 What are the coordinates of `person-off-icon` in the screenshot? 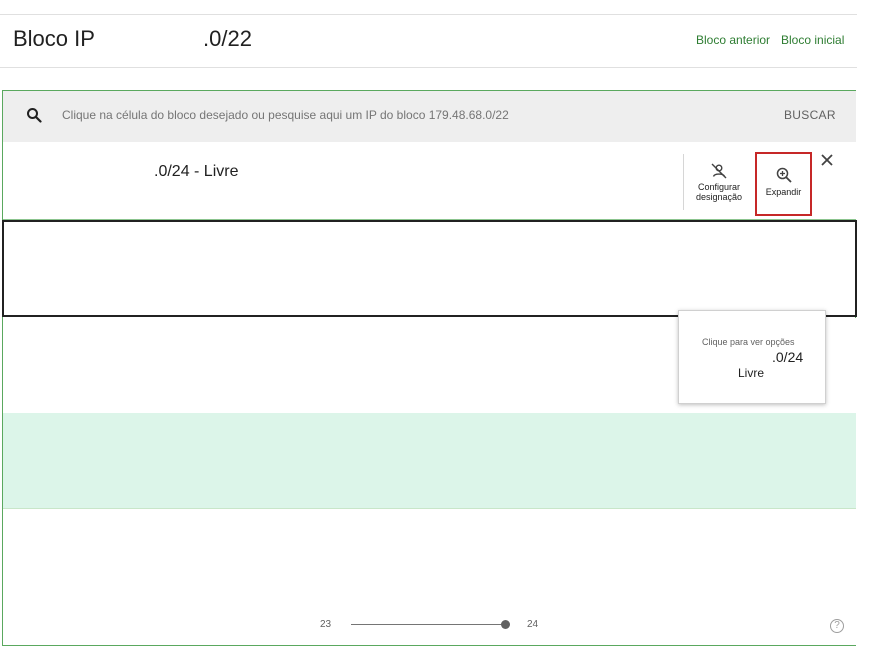 It's located at (719, 171).